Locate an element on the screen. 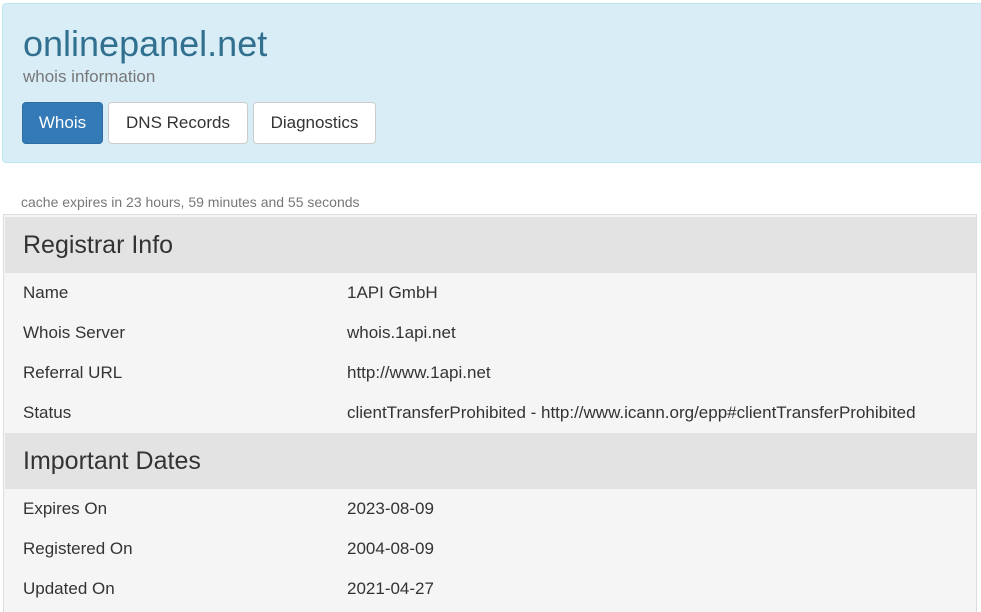  row-referral-url: Referral URL http://www.1api.net is located at coordinates (490, 373).